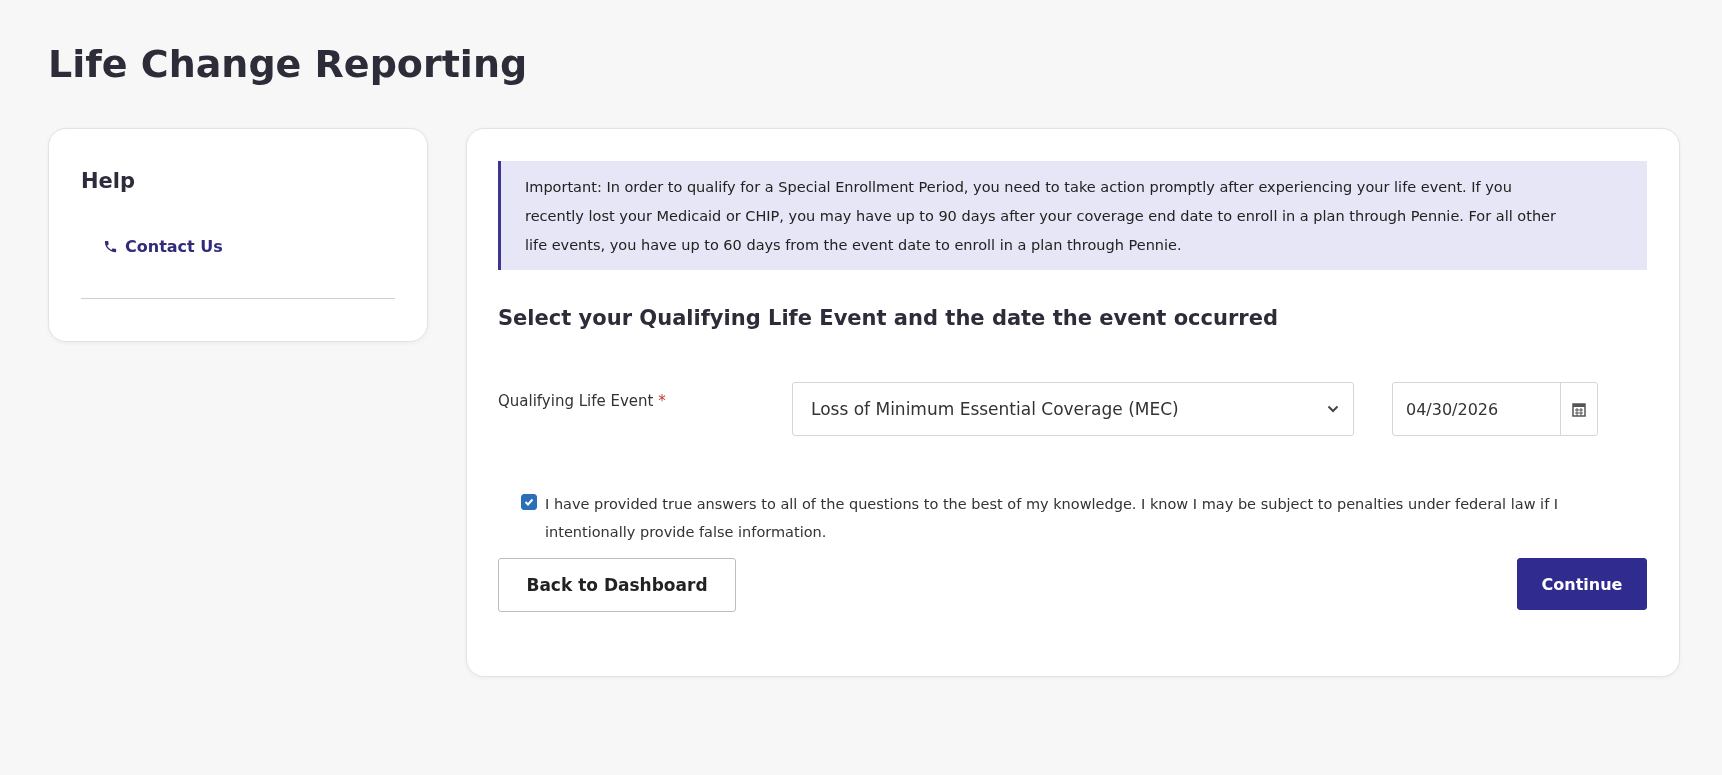 This screenshot has height=775, width=1722. I want to click on section-heading: Select your Qualifying Life Event and the date the event occurred, so click(888, 318).